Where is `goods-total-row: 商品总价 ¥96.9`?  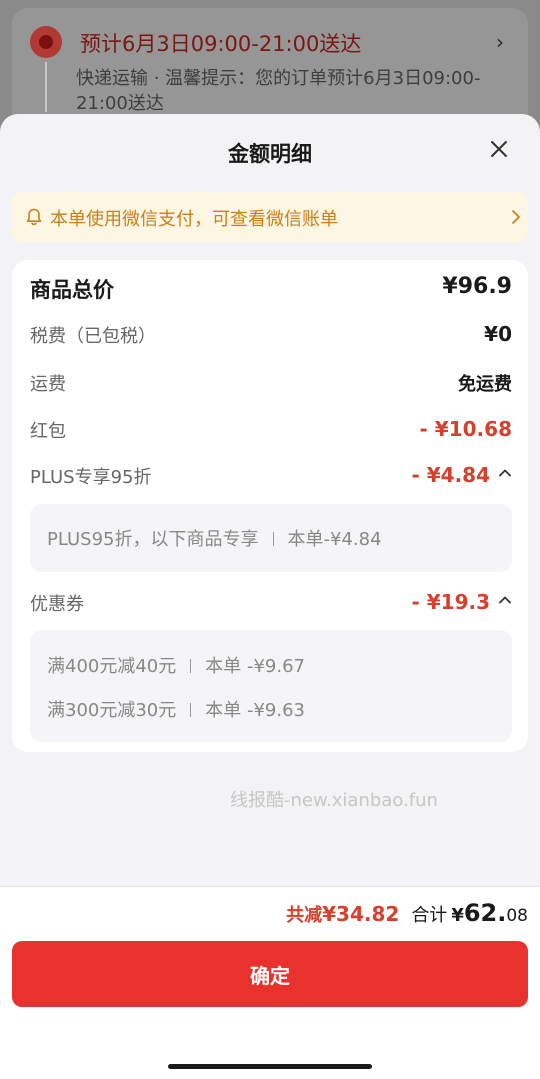
goods-total-row: 商品总价 ¥96.9 is located at coordinates (271, 289).